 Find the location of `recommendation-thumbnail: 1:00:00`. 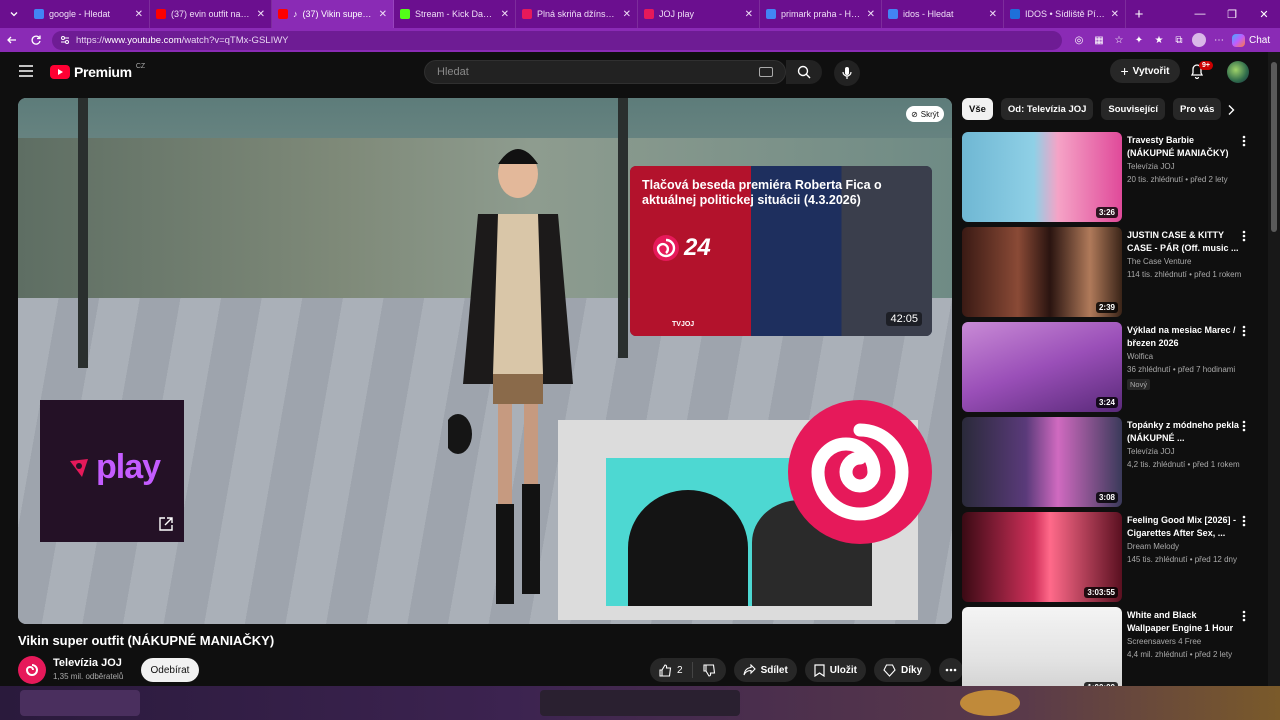

recommendation-thumbnail: 1:00:00 is located at coordinates (1042, 652).